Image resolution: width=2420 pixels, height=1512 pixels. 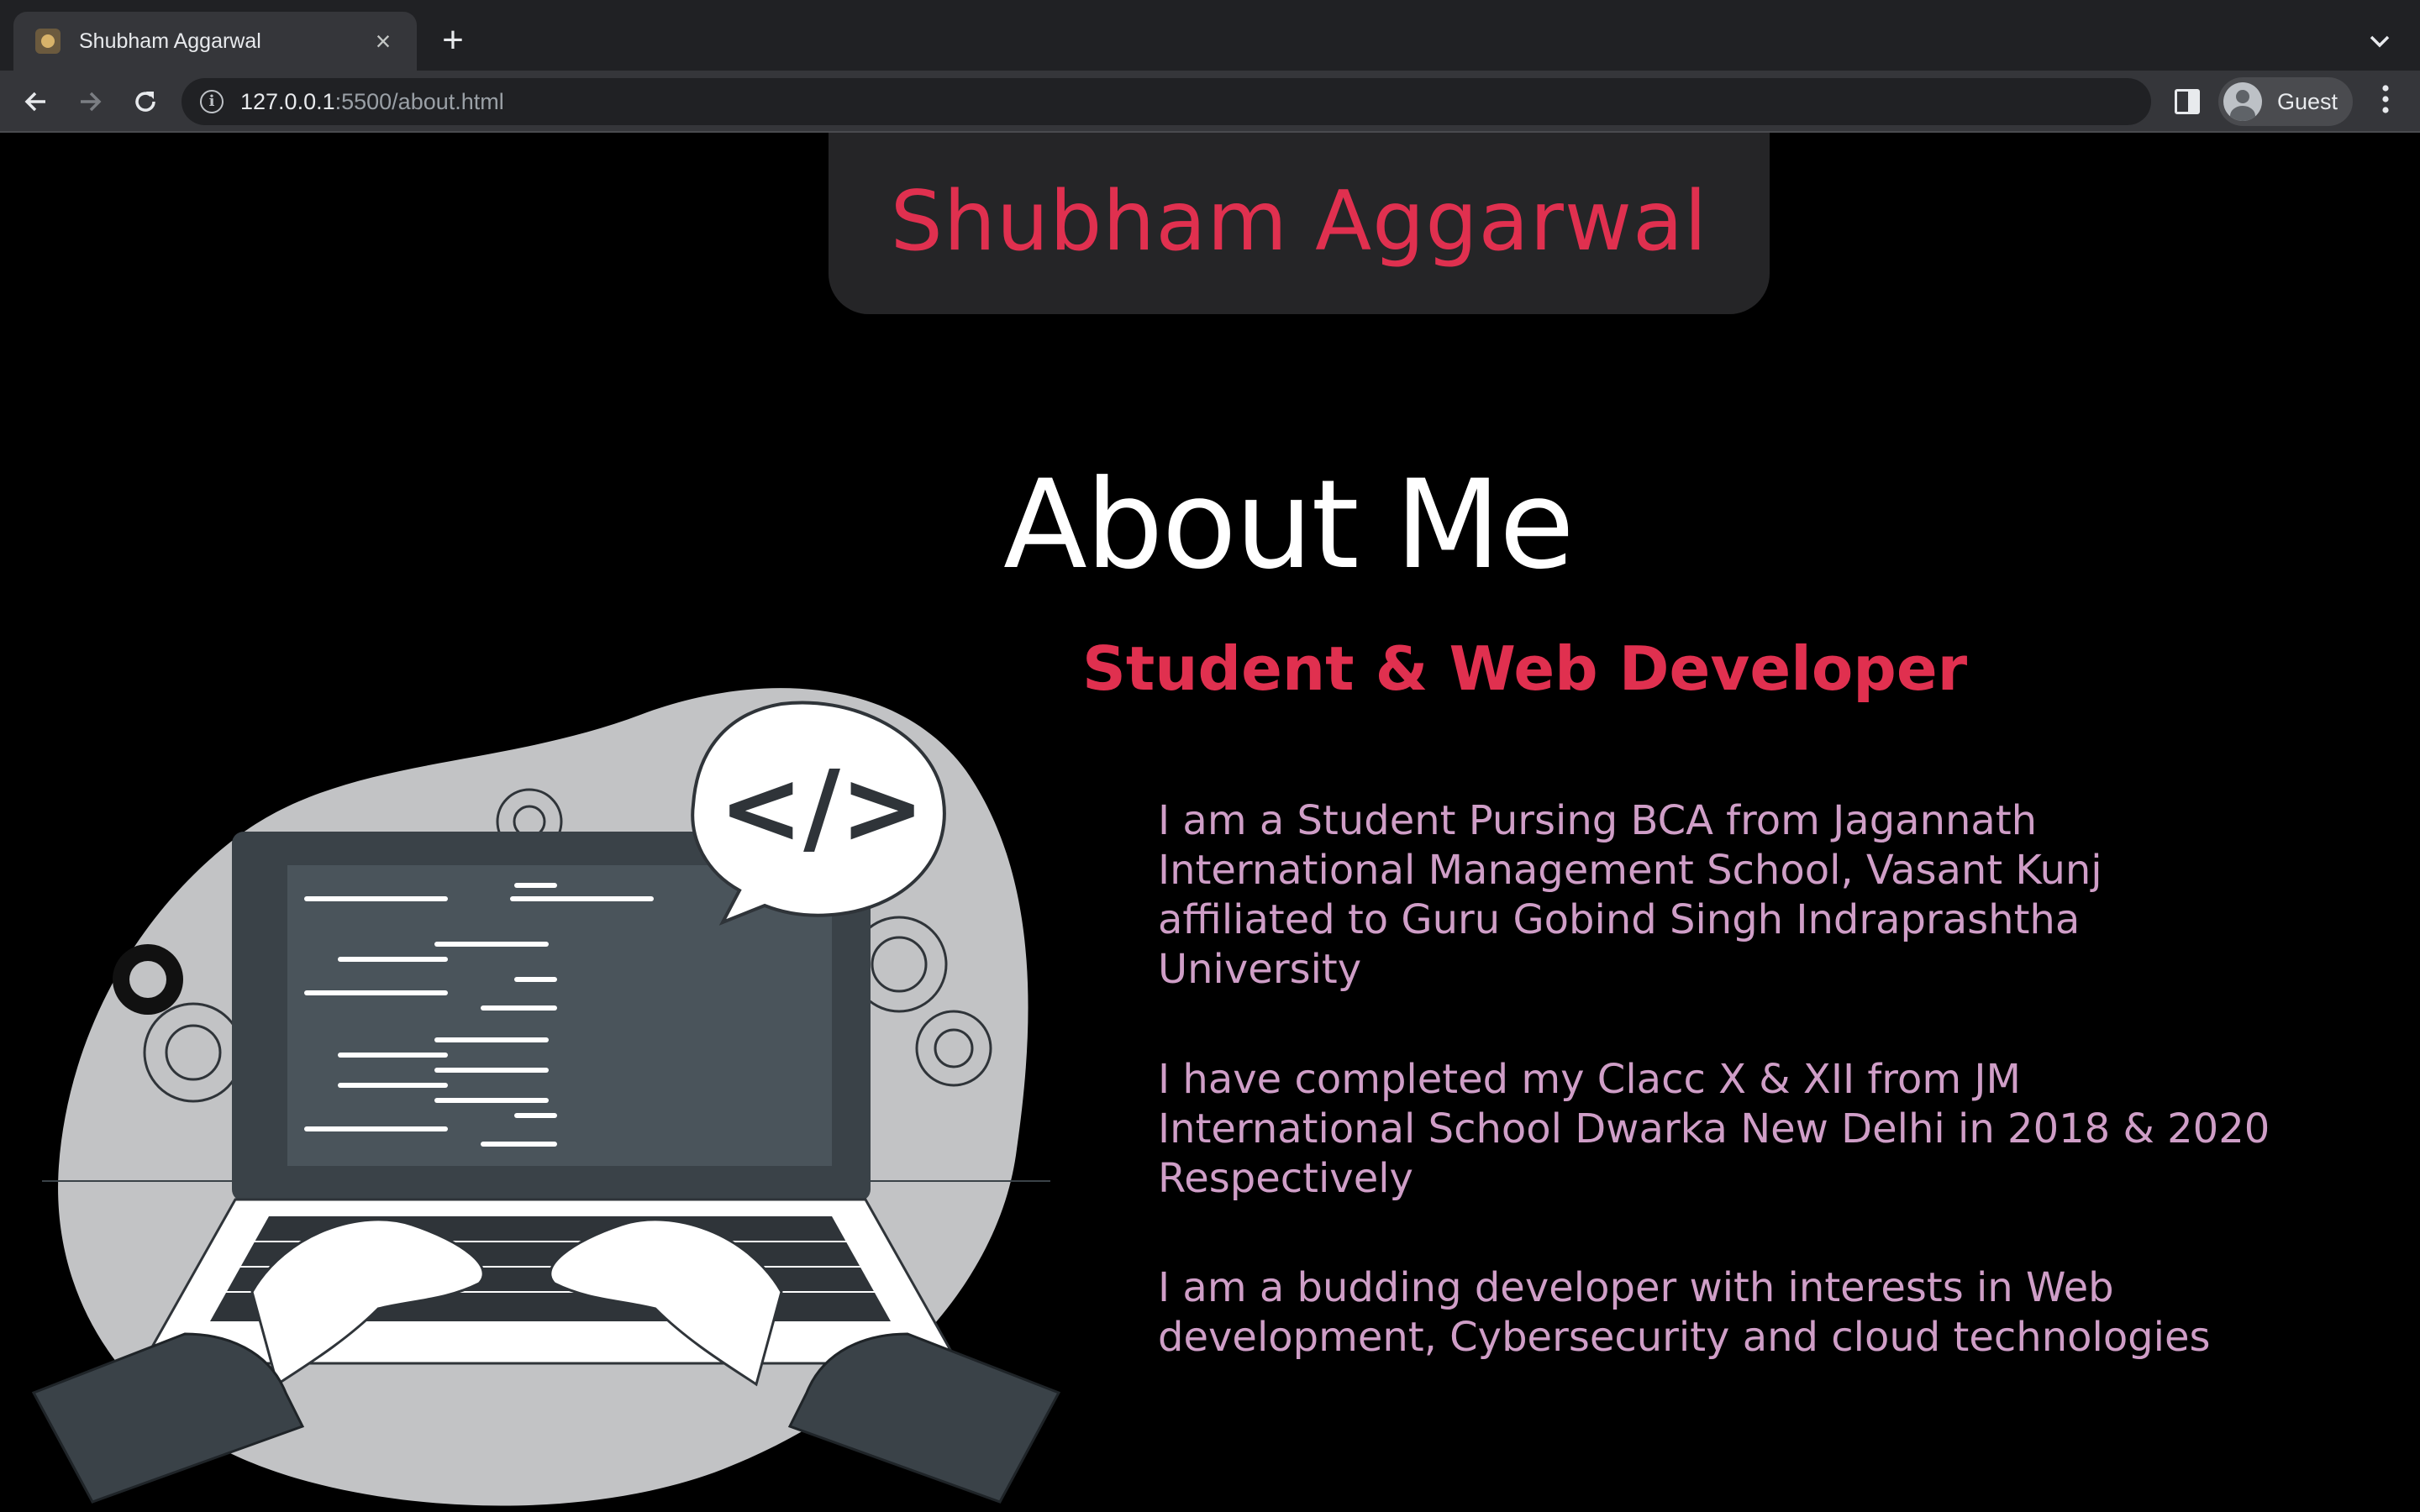 What do you see at coordinates (1166, 101) in the screenshot?
I see `address-bar: i 127.0.0.1:5500/about.html` at bounding box center [1166, 101].